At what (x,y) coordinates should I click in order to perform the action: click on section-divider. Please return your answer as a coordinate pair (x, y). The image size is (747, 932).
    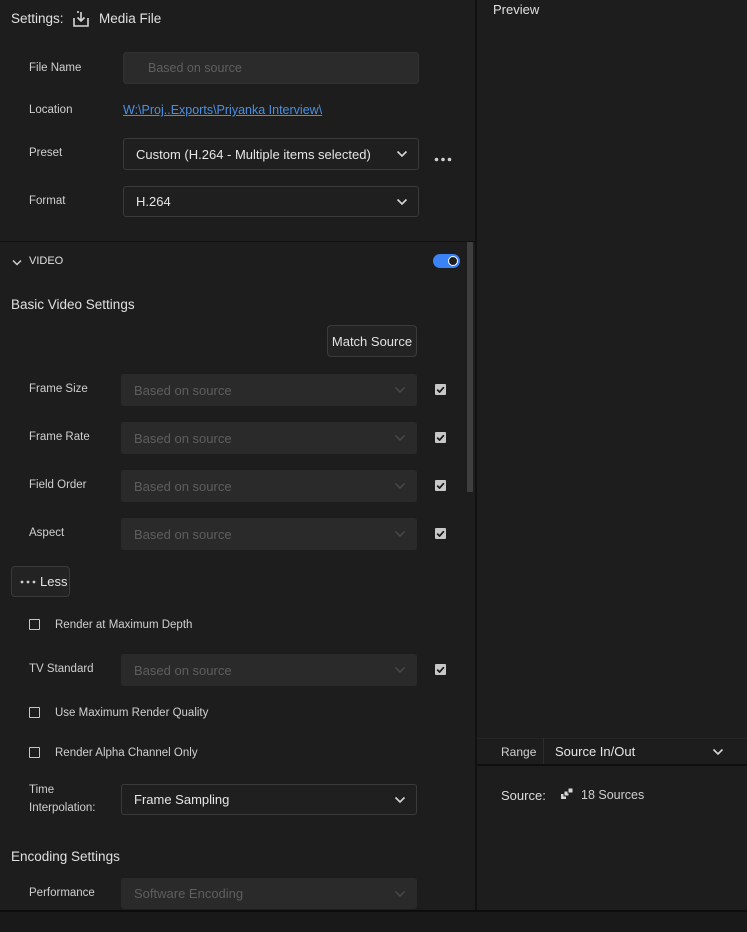
    Looking at the image, I should click on (237, 241).